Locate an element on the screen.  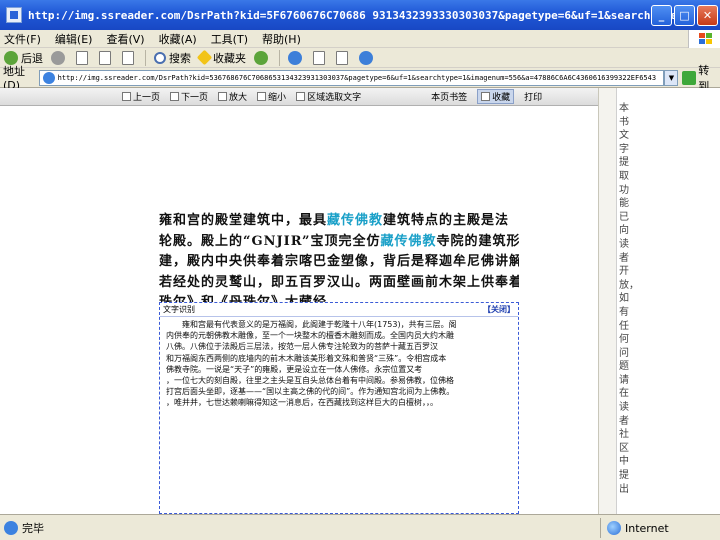
refresh-button is located at coordinates (106, 57).